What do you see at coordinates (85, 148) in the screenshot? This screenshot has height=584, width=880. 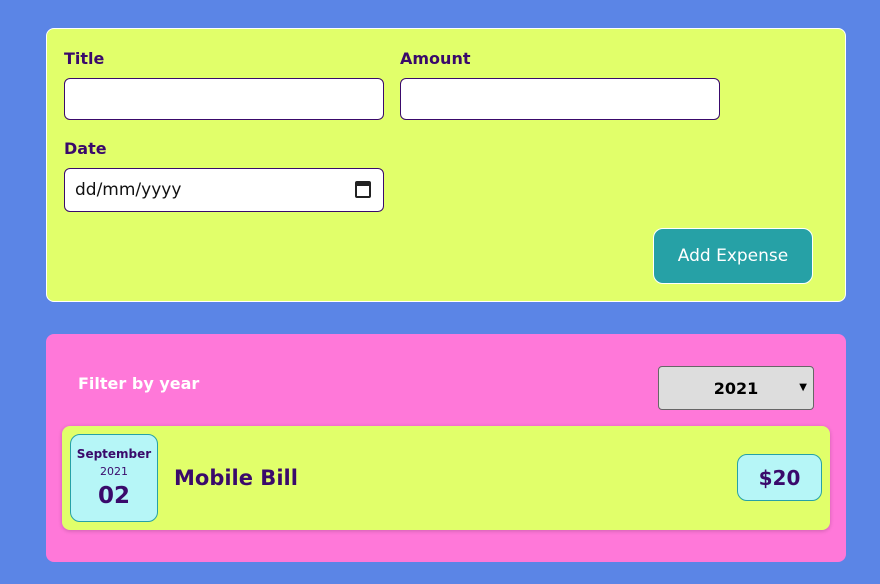 I see `date-label: Date` at bounding box center [85, 148].